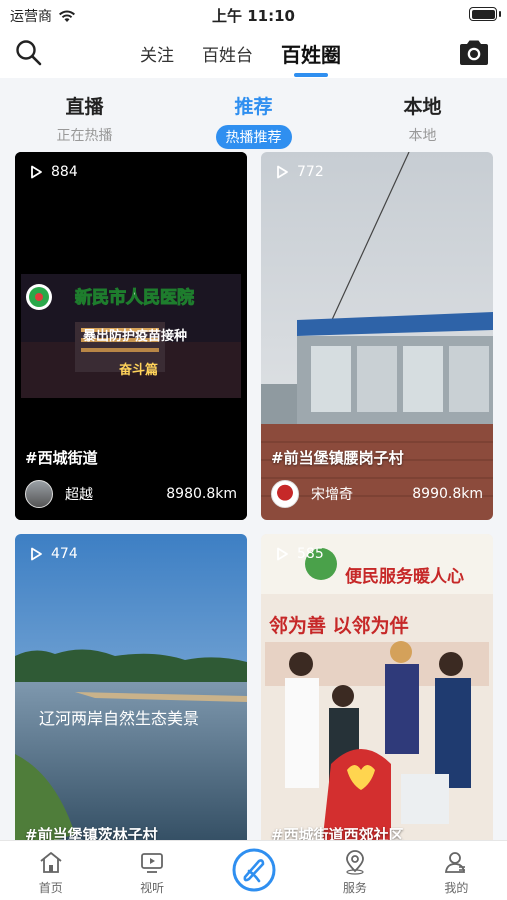 This screenshot has width=507, height=900. What do you see at coordinates (51, 862) in the screenshot?
I see `home-icon` at bounding box center [51, 862].